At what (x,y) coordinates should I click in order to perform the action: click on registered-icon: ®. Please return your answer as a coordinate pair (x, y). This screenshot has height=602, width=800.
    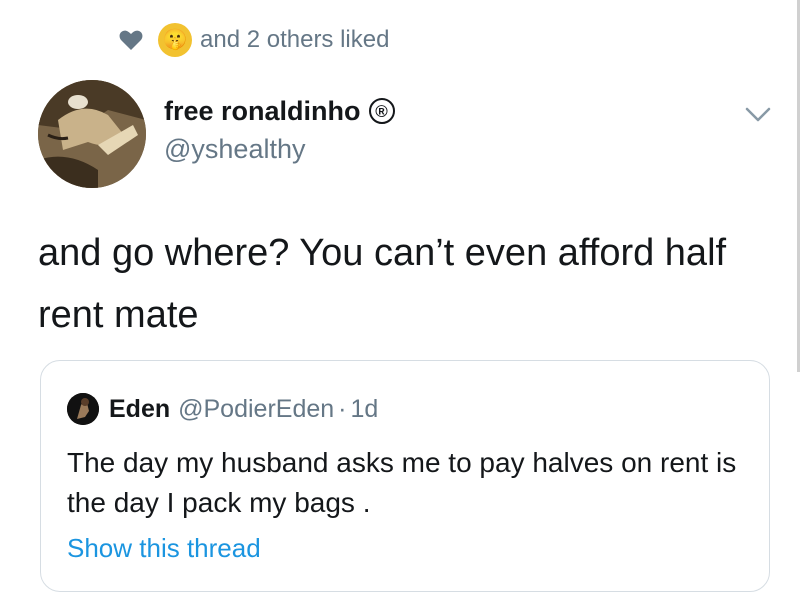
    Looking at the image, I should click on (381, 111).